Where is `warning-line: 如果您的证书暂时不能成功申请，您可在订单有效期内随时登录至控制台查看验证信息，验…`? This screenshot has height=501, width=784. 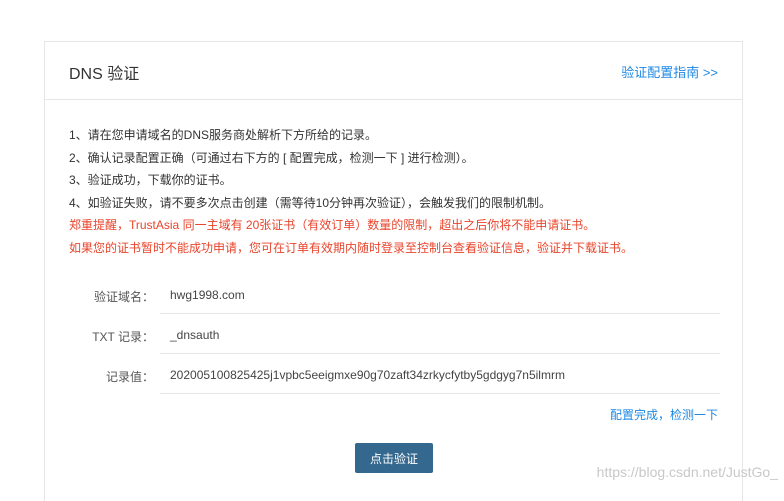
warning-line: 如果您的证书暂时不能成功申请，您可在订单有效期内随时登录至控制台查看验证信息，验… is located at coordinates (351, 248).